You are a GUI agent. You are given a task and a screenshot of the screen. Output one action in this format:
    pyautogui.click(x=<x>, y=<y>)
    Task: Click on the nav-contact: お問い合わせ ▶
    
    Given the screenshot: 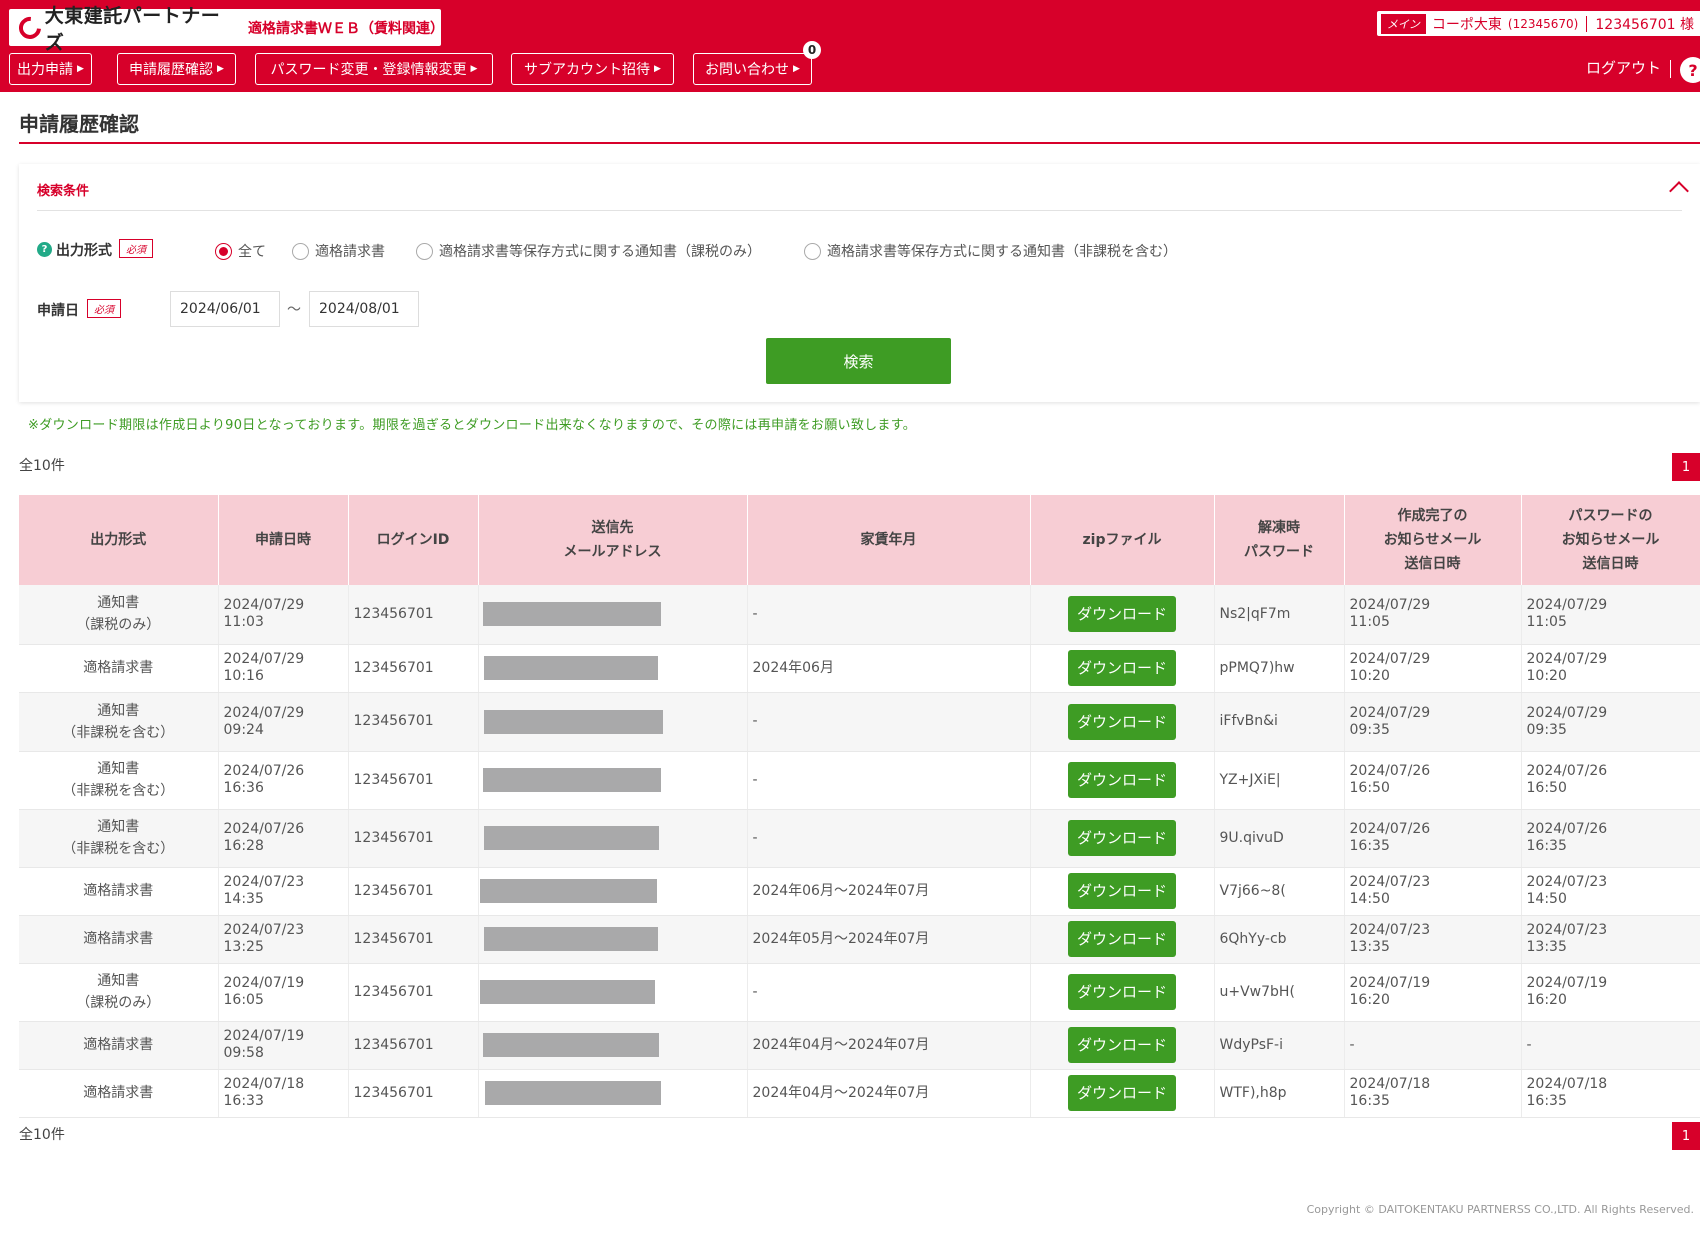 What is the action you would take?
    pyautogui.click(x=752, y=69)
    